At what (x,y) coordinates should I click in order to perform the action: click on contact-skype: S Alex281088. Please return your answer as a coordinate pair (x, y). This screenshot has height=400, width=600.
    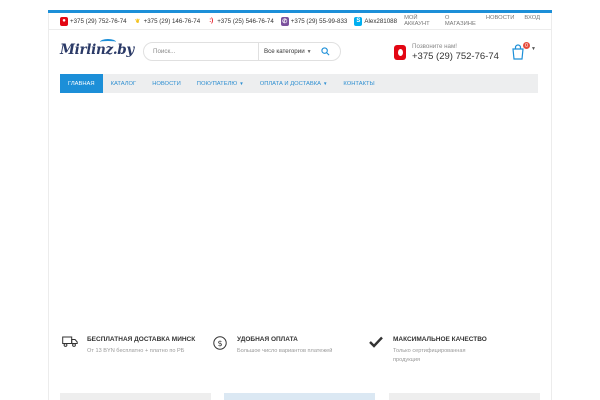
    Looking at the image, I should click on (376, 21).